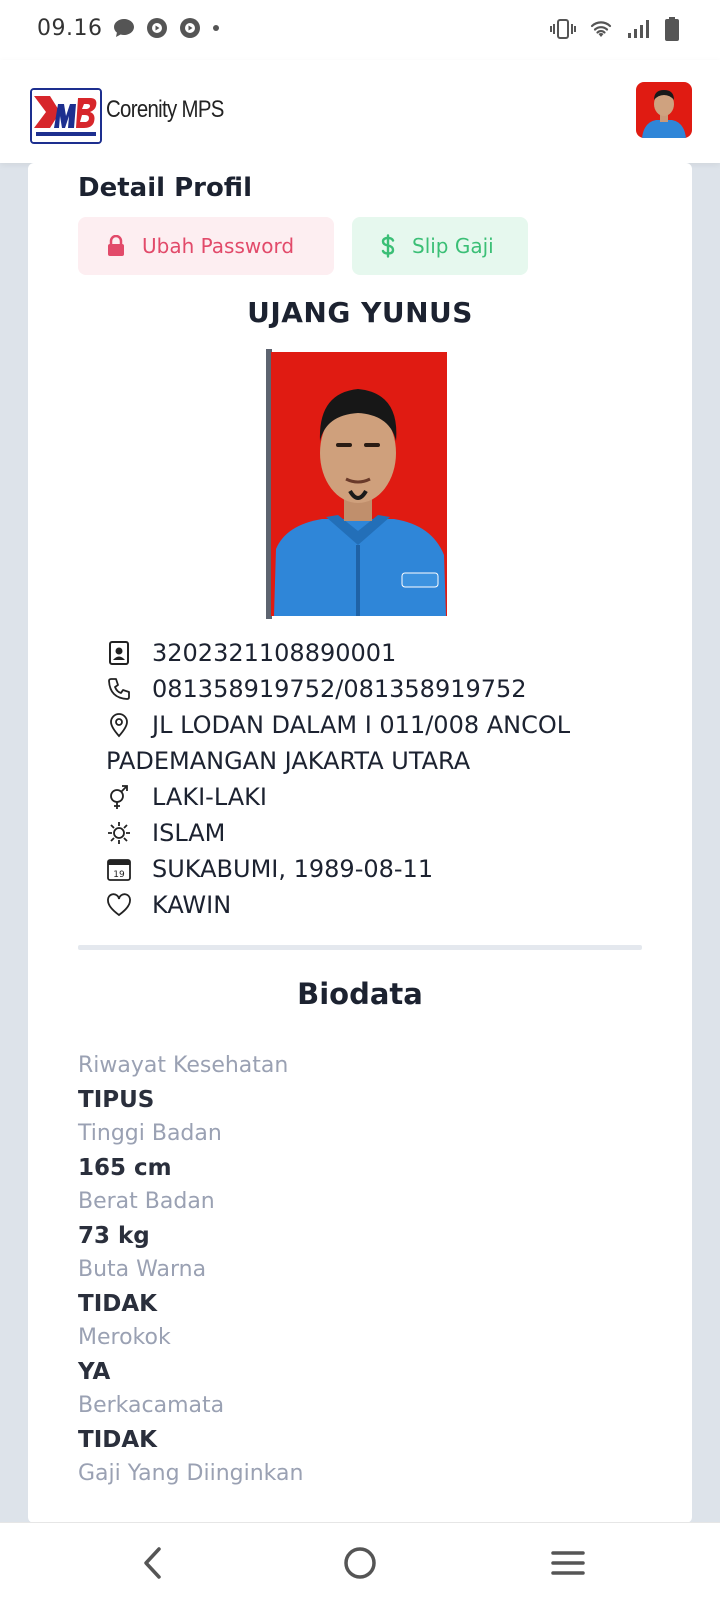  What do you see at coordinates (360, 111) in the screenshot?
I see `app-header: Corenity MPS` at bounding box center [360, 111].